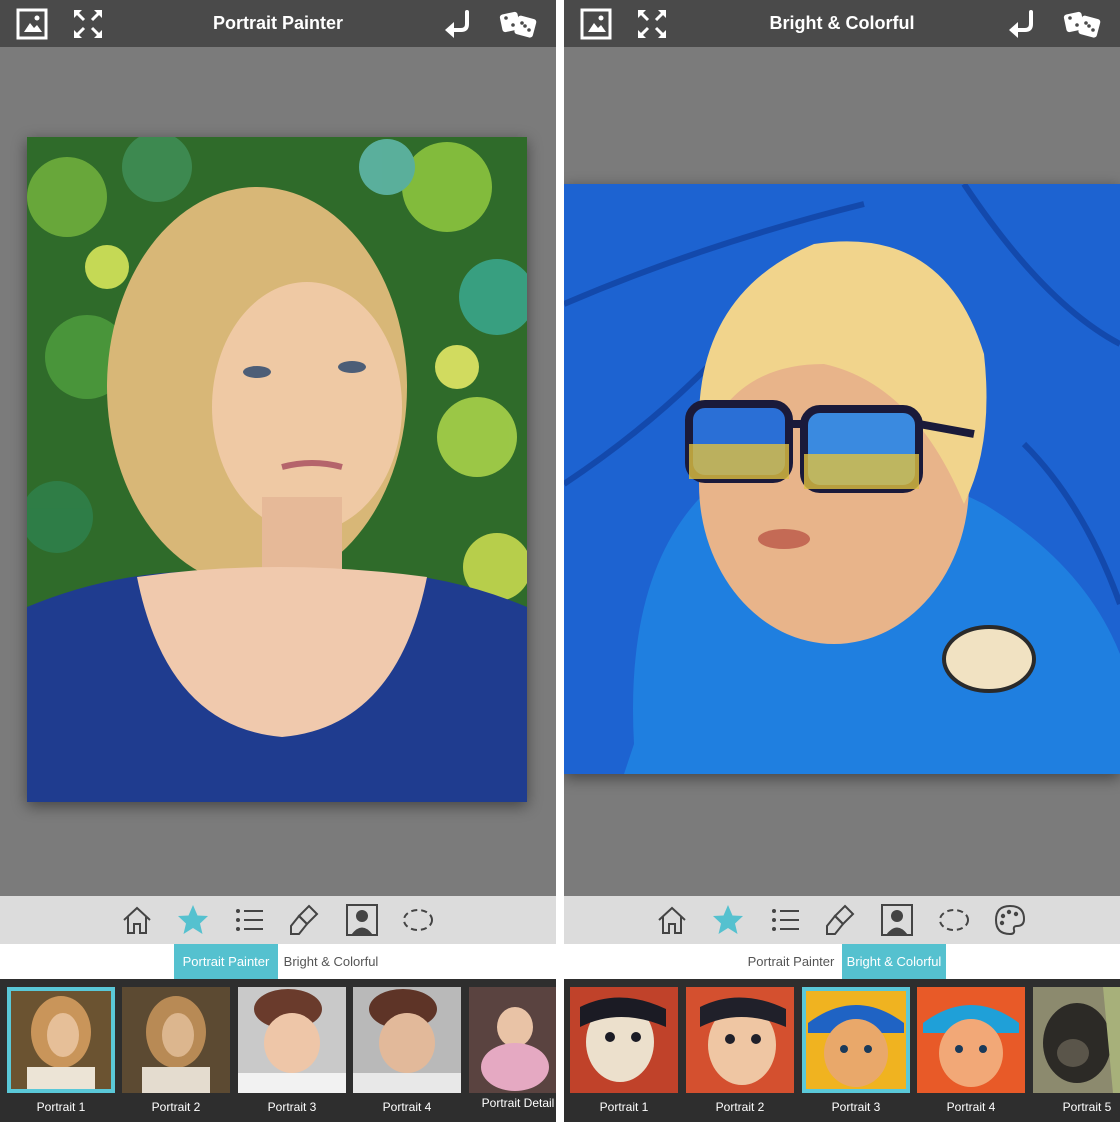  Describe the element at coordinates (560, 561) in the screenshot. I see `panel-divider` at that location.